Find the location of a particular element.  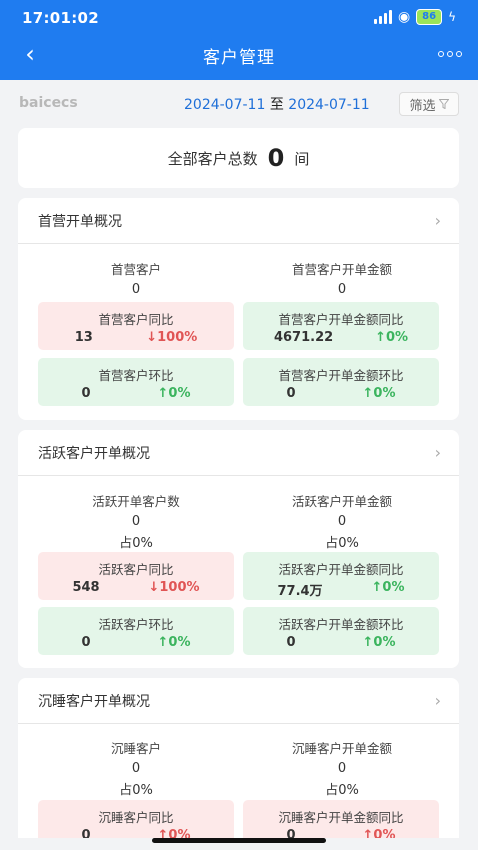

status-time: 17:01:02 is located at coordinates (61, 18).